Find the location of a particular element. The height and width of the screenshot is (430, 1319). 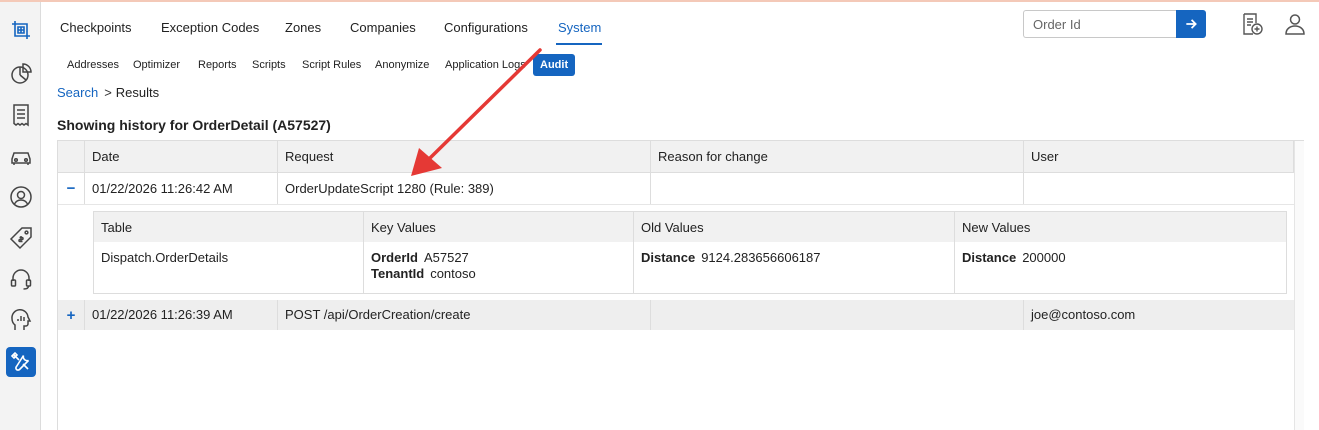

receipt-icon is located at coordinates (21, 115).